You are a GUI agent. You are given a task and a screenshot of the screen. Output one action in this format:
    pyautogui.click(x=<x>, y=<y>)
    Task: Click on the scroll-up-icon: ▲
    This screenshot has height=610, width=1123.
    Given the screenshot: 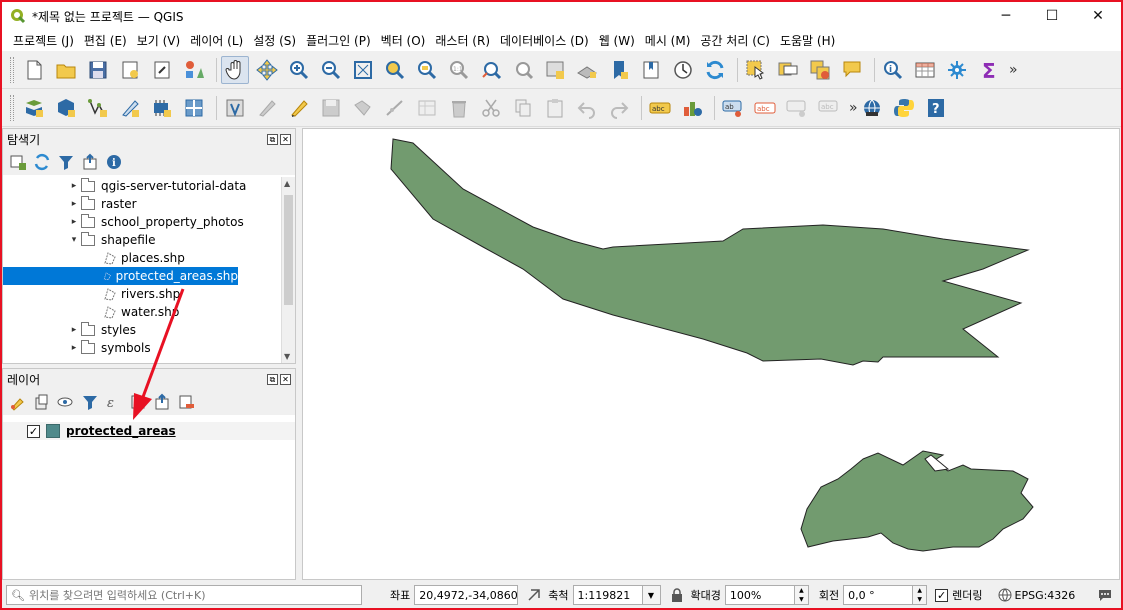 What is the action you would take?
    pyautogui.click(x=287, y=183)
    